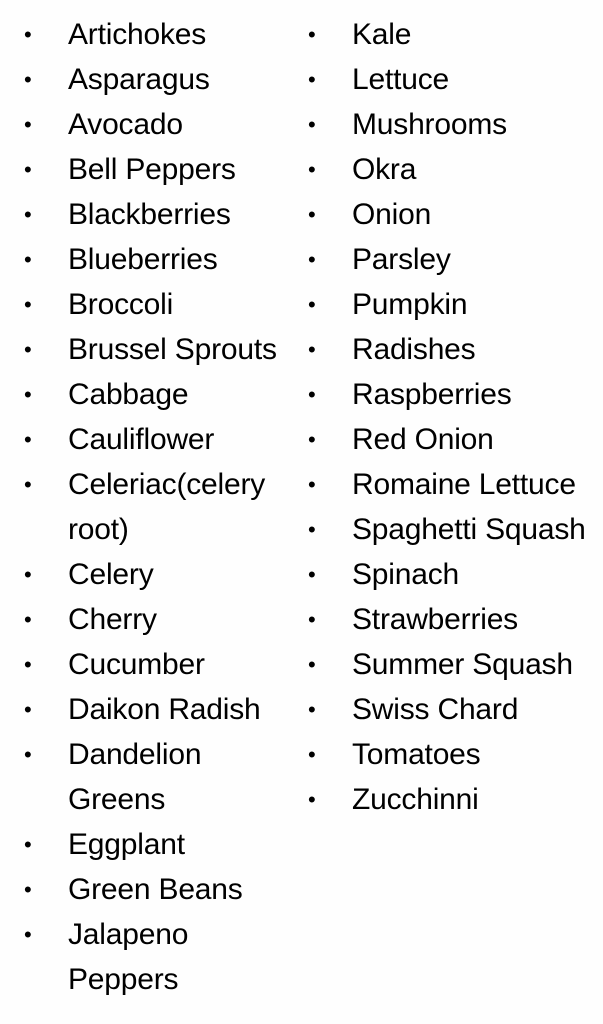 The image size is (603, 1024). I want to click on list-item: • Spinach, so click(449, 574).